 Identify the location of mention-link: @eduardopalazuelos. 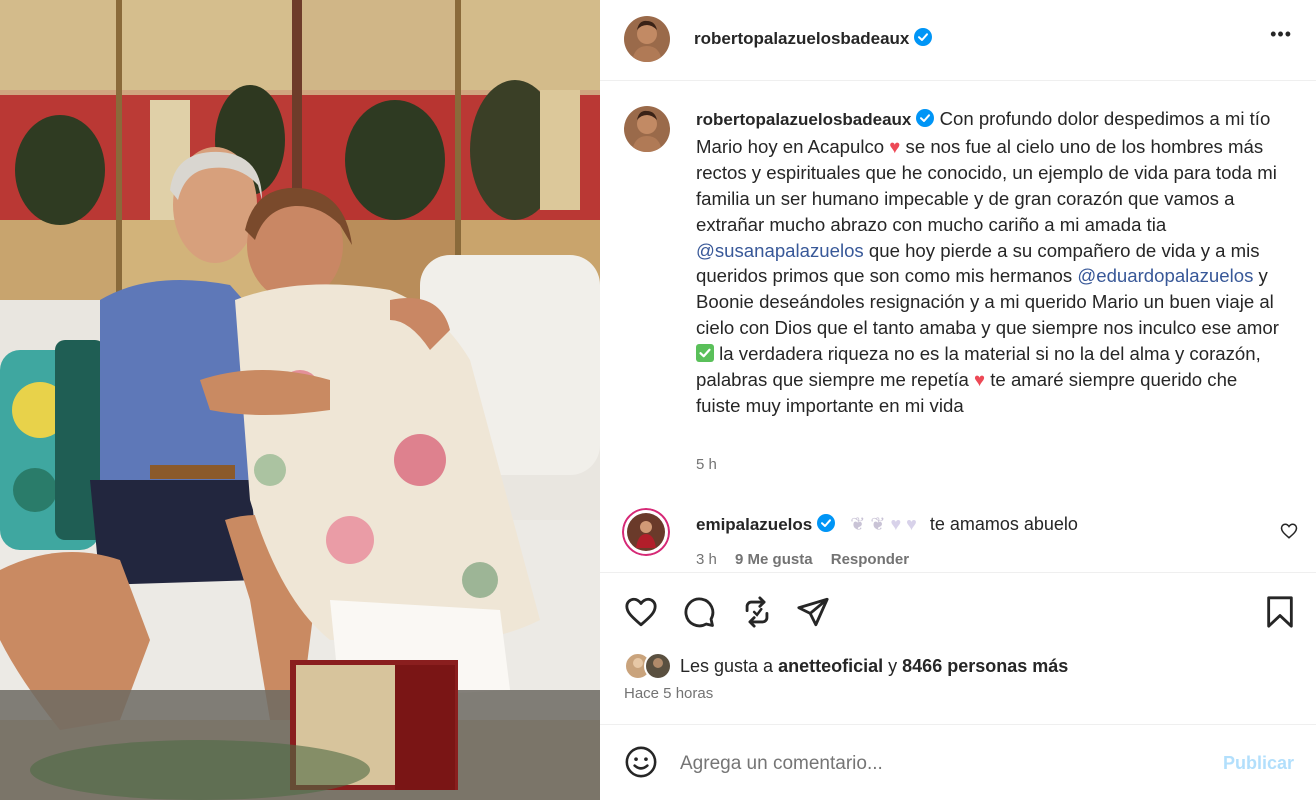
(1165, 275).